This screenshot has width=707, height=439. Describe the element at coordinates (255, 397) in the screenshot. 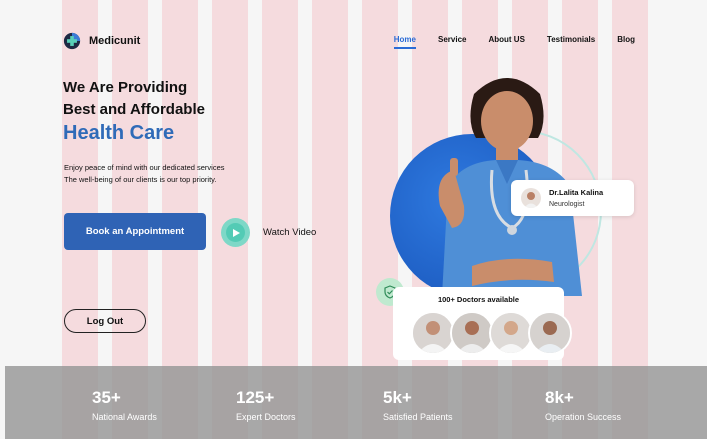

I see `stat-value: 125+` at that location.